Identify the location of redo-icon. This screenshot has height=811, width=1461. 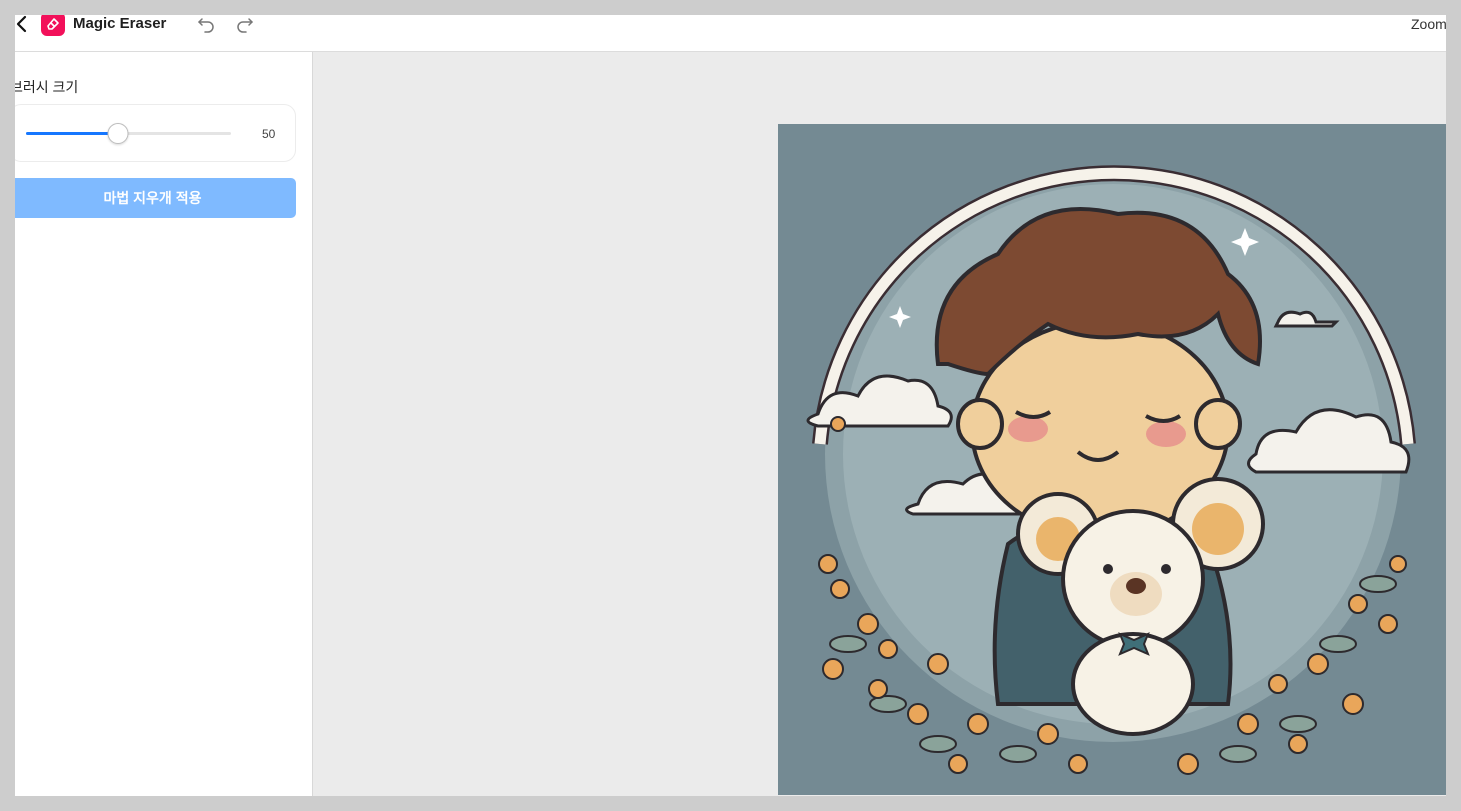
(245, 25).